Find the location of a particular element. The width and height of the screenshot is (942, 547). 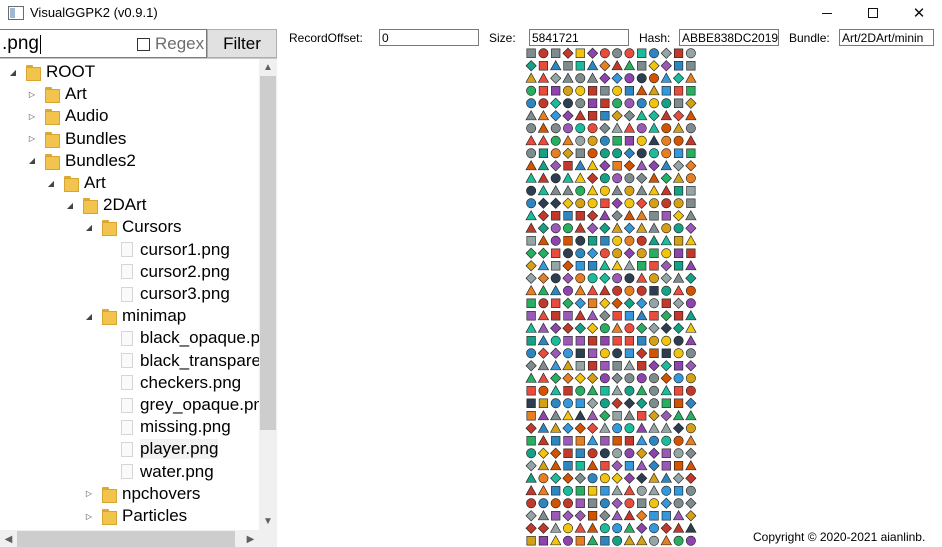

scroll-down-icon: ▼ is located at coordinates (268, 521).